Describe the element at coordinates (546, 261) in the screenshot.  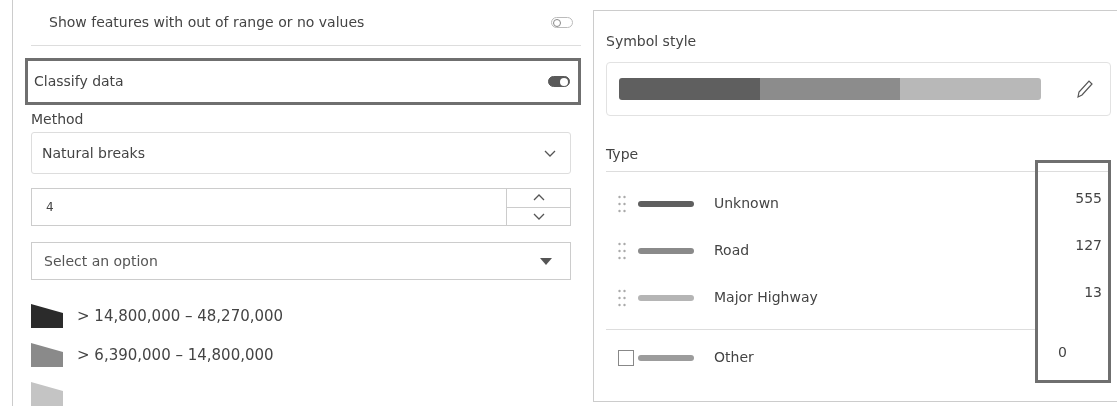
I see `dropdown-triangle-icon` at that location.